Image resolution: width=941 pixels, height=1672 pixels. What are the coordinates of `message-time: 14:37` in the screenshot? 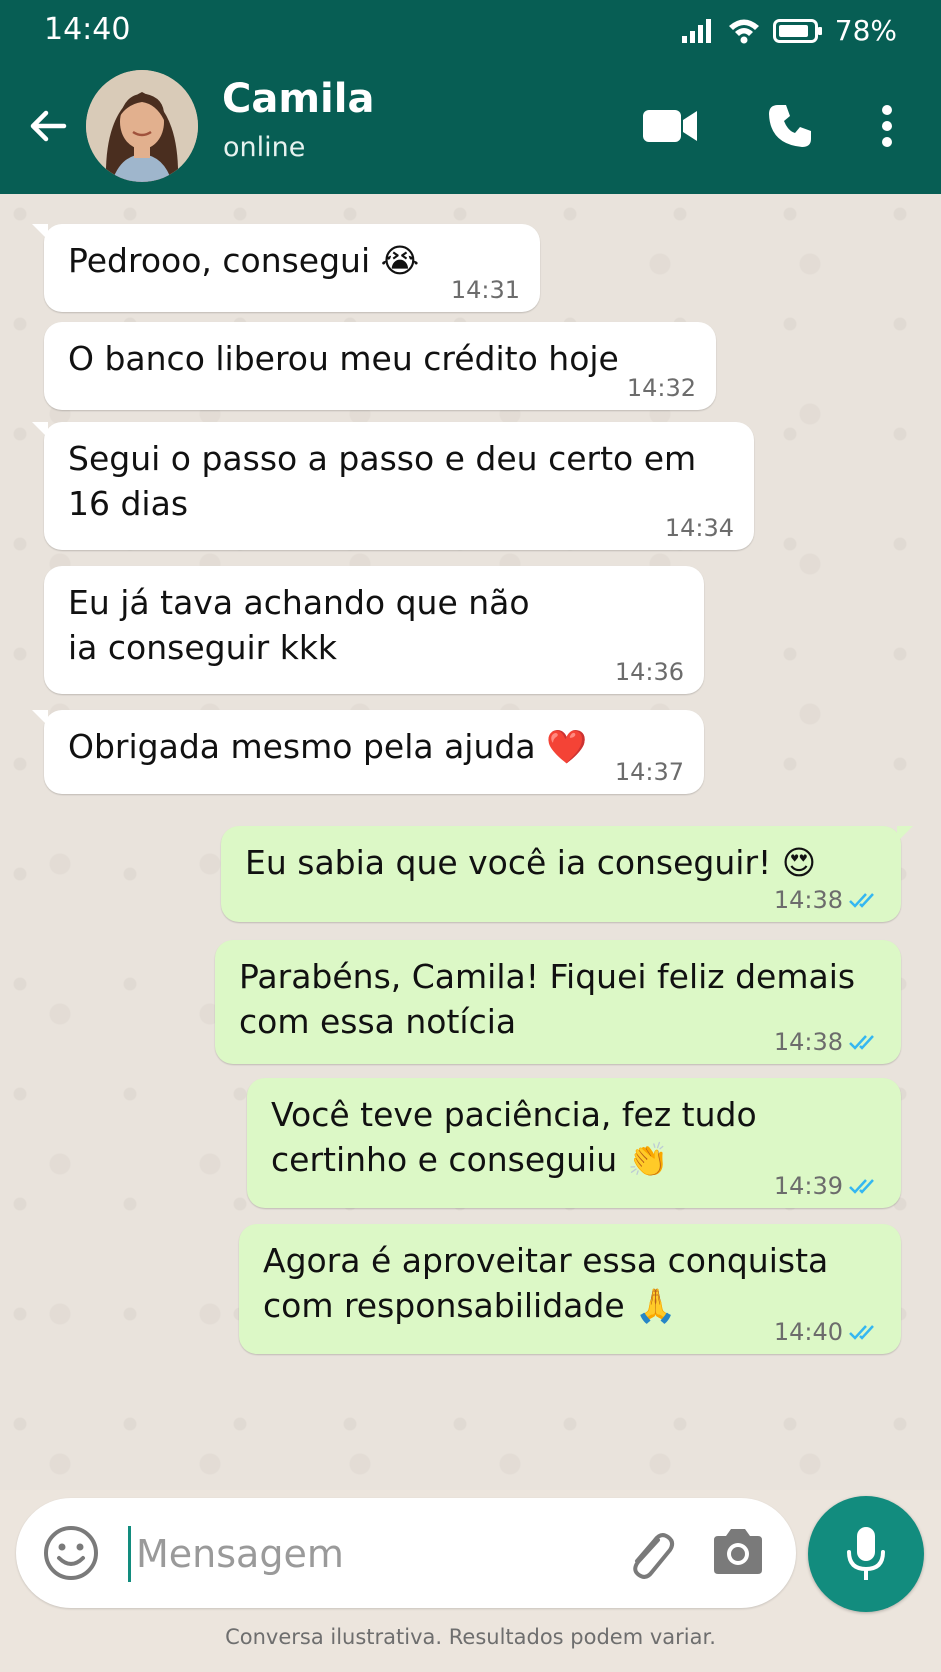 It's located at (649, 772).